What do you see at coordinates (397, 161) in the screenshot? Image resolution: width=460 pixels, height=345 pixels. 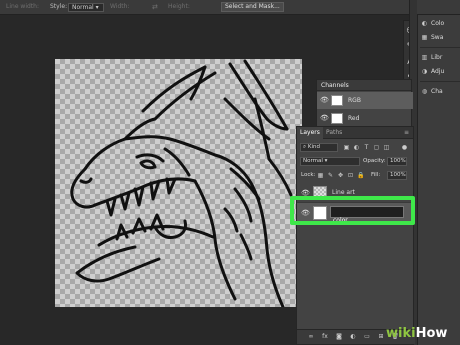 I see `opacity-field: 100%` at bounding box center [397, 161].